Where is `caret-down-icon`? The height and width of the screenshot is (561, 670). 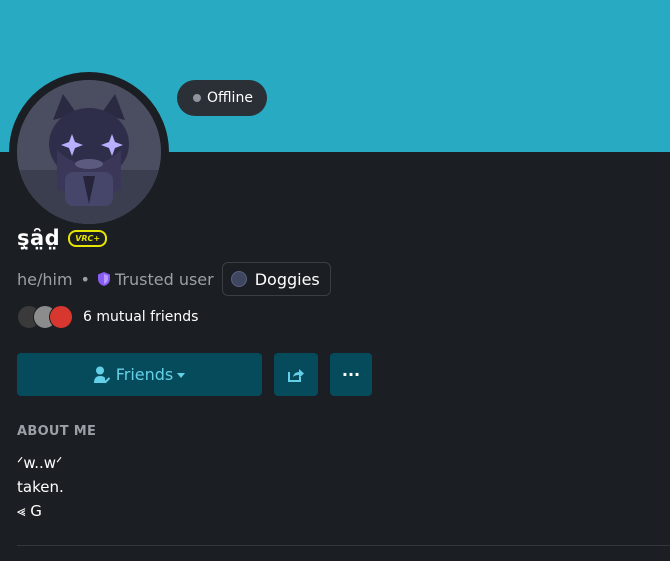
caret-down-icon is located at coordinates (181, 375).